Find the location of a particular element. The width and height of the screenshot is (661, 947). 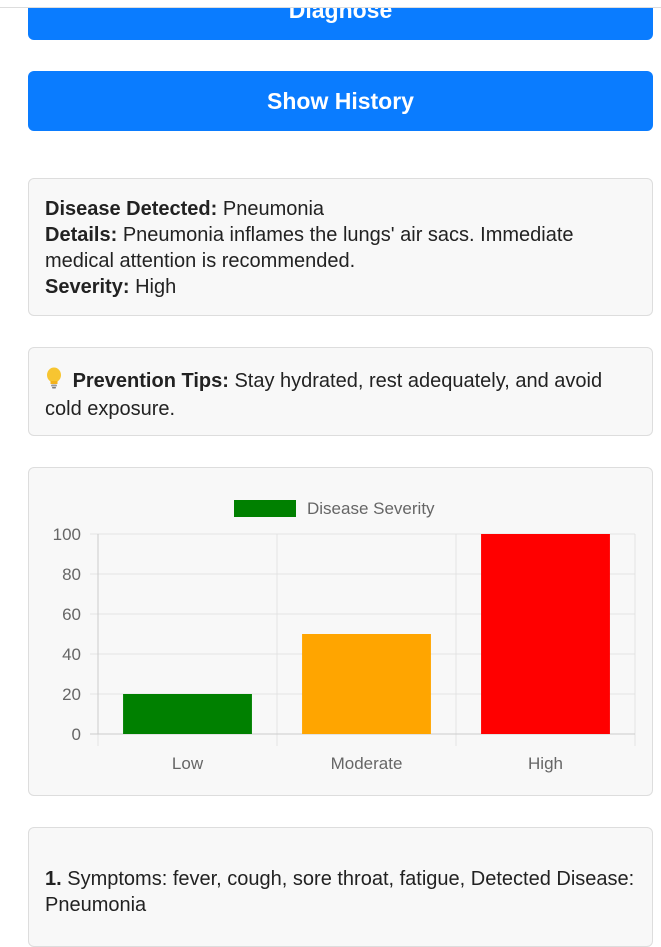

y-tick-label: 100 is located at coordinates (67, 534).